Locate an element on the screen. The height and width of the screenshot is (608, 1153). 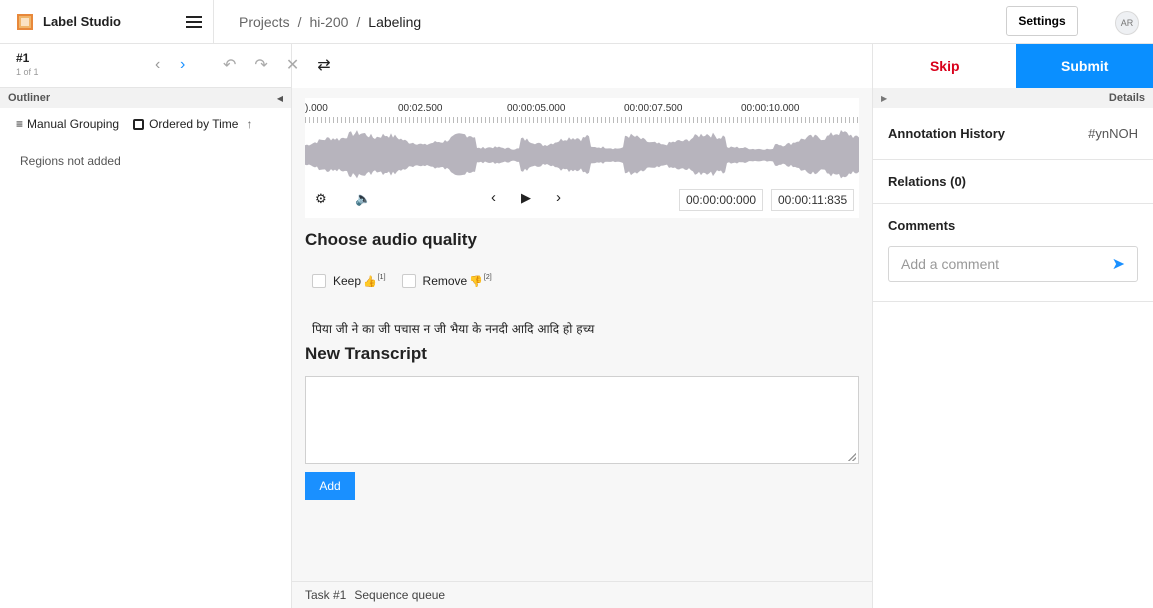
swap-icon: ⇄ is located at coordinates (323, 65).